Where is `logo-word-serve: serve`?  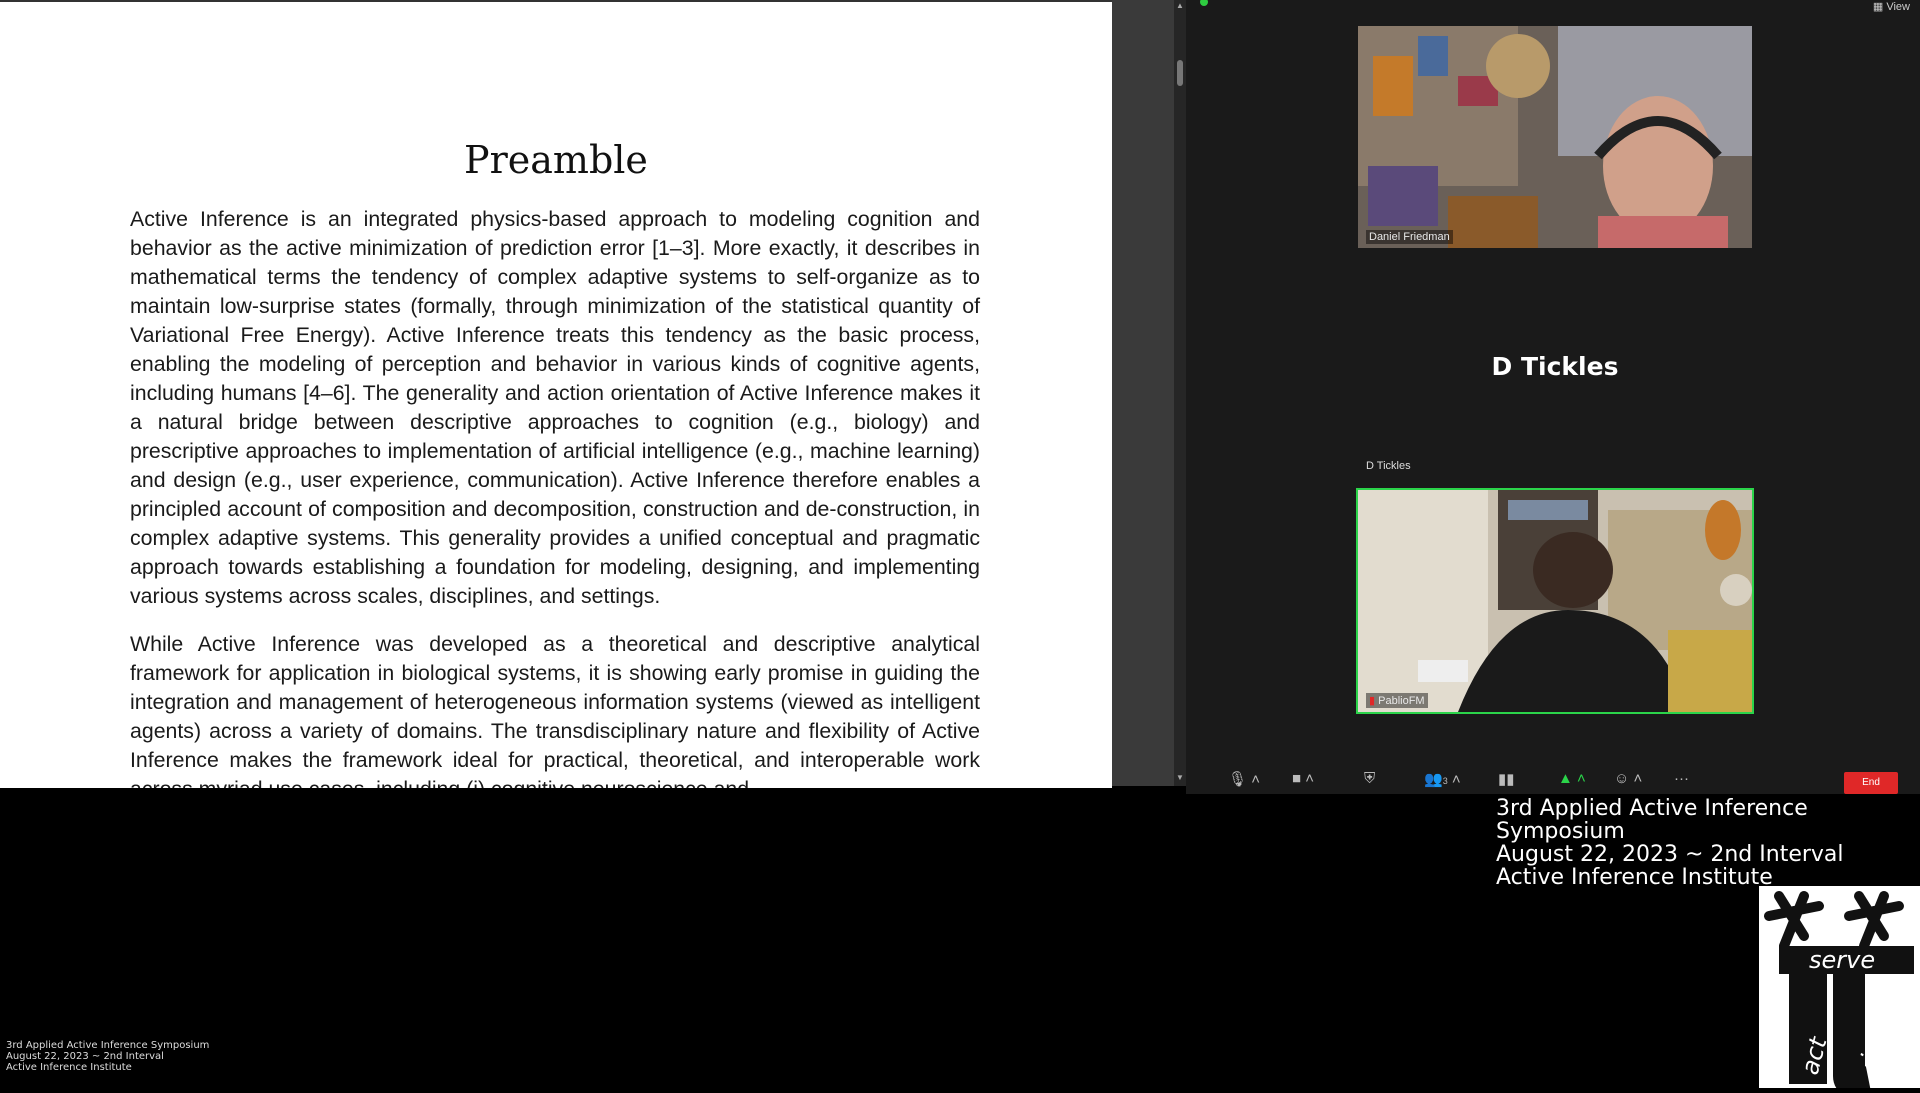 logo-word-serve: serve is located at coordinates (1842, 960).